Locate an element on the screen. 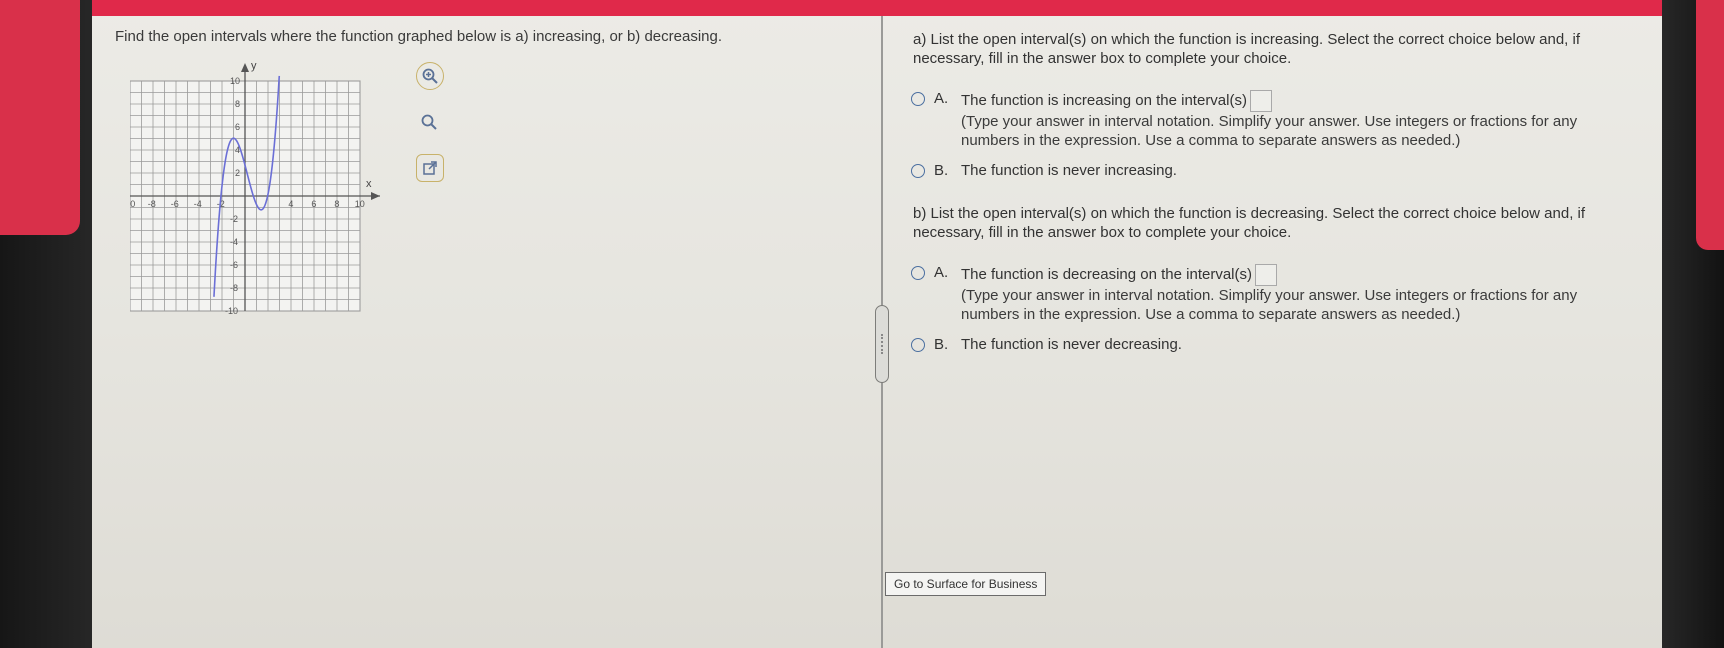 This screenshot has height=648, width=1724. x-tick-label: -10 is located at coordinates (132, 204).